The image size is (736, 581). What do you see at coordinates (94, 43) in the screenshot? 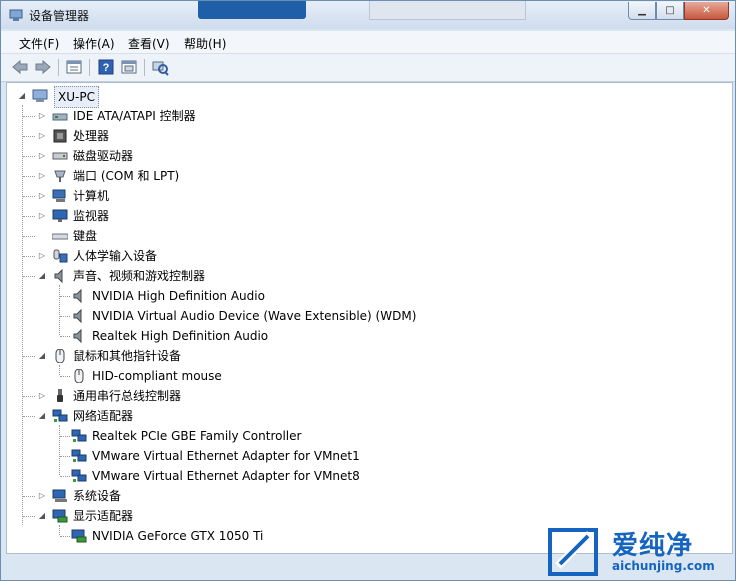
I see `menu-action: 操作(A)` at bounding box center [94, 43].